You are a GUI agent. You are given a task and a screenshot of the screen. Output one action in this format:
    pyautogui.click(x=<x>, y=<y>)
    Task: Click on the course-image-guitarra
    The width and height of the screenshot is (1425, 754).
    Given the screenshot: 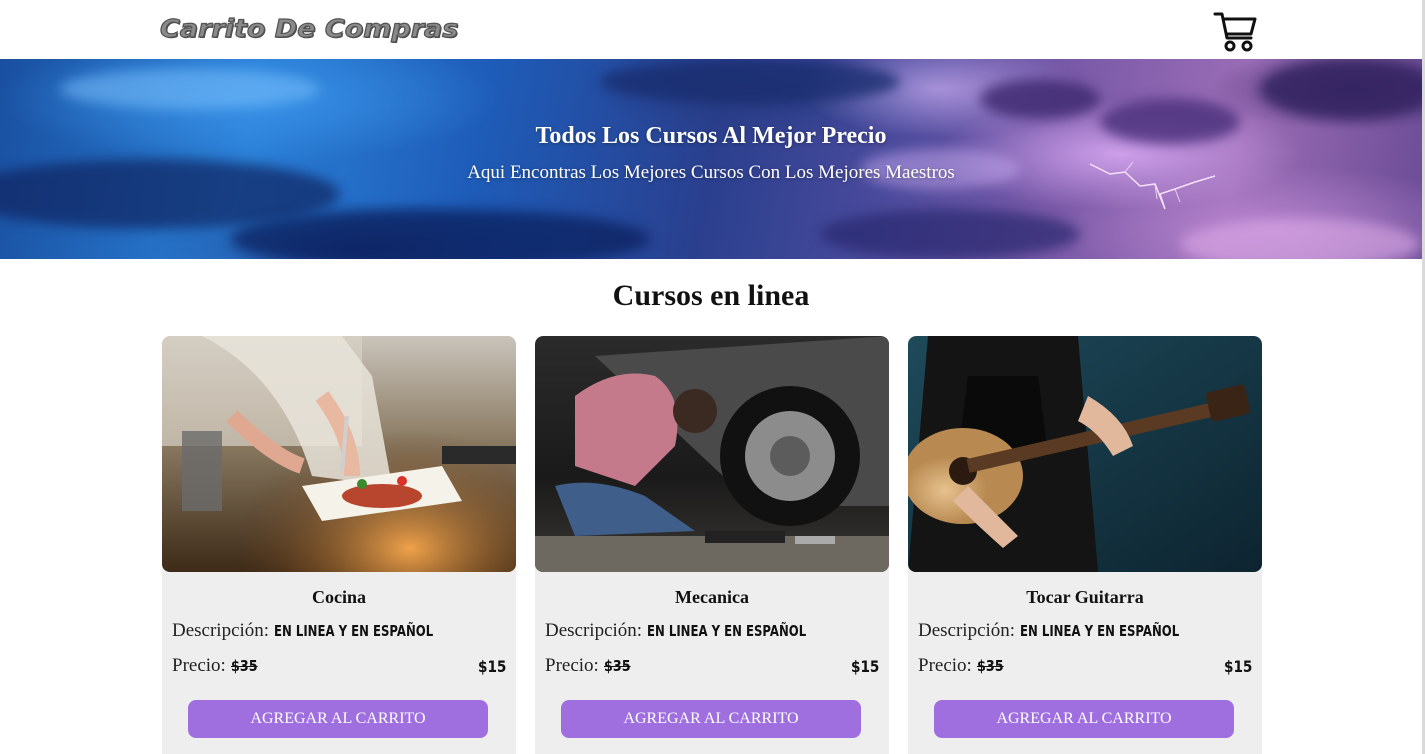 What is the action you would take?
    pyautogui.click(x=1085, y=454)
    